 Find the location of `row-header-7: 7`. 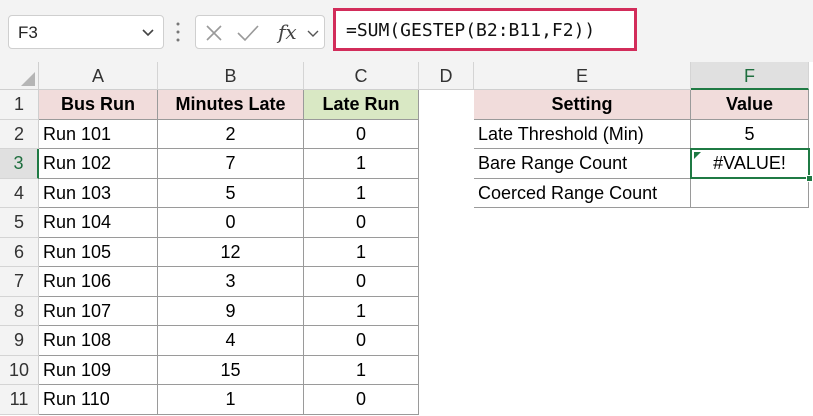

row-header-7: 7 is located at coordinates (19, 282).